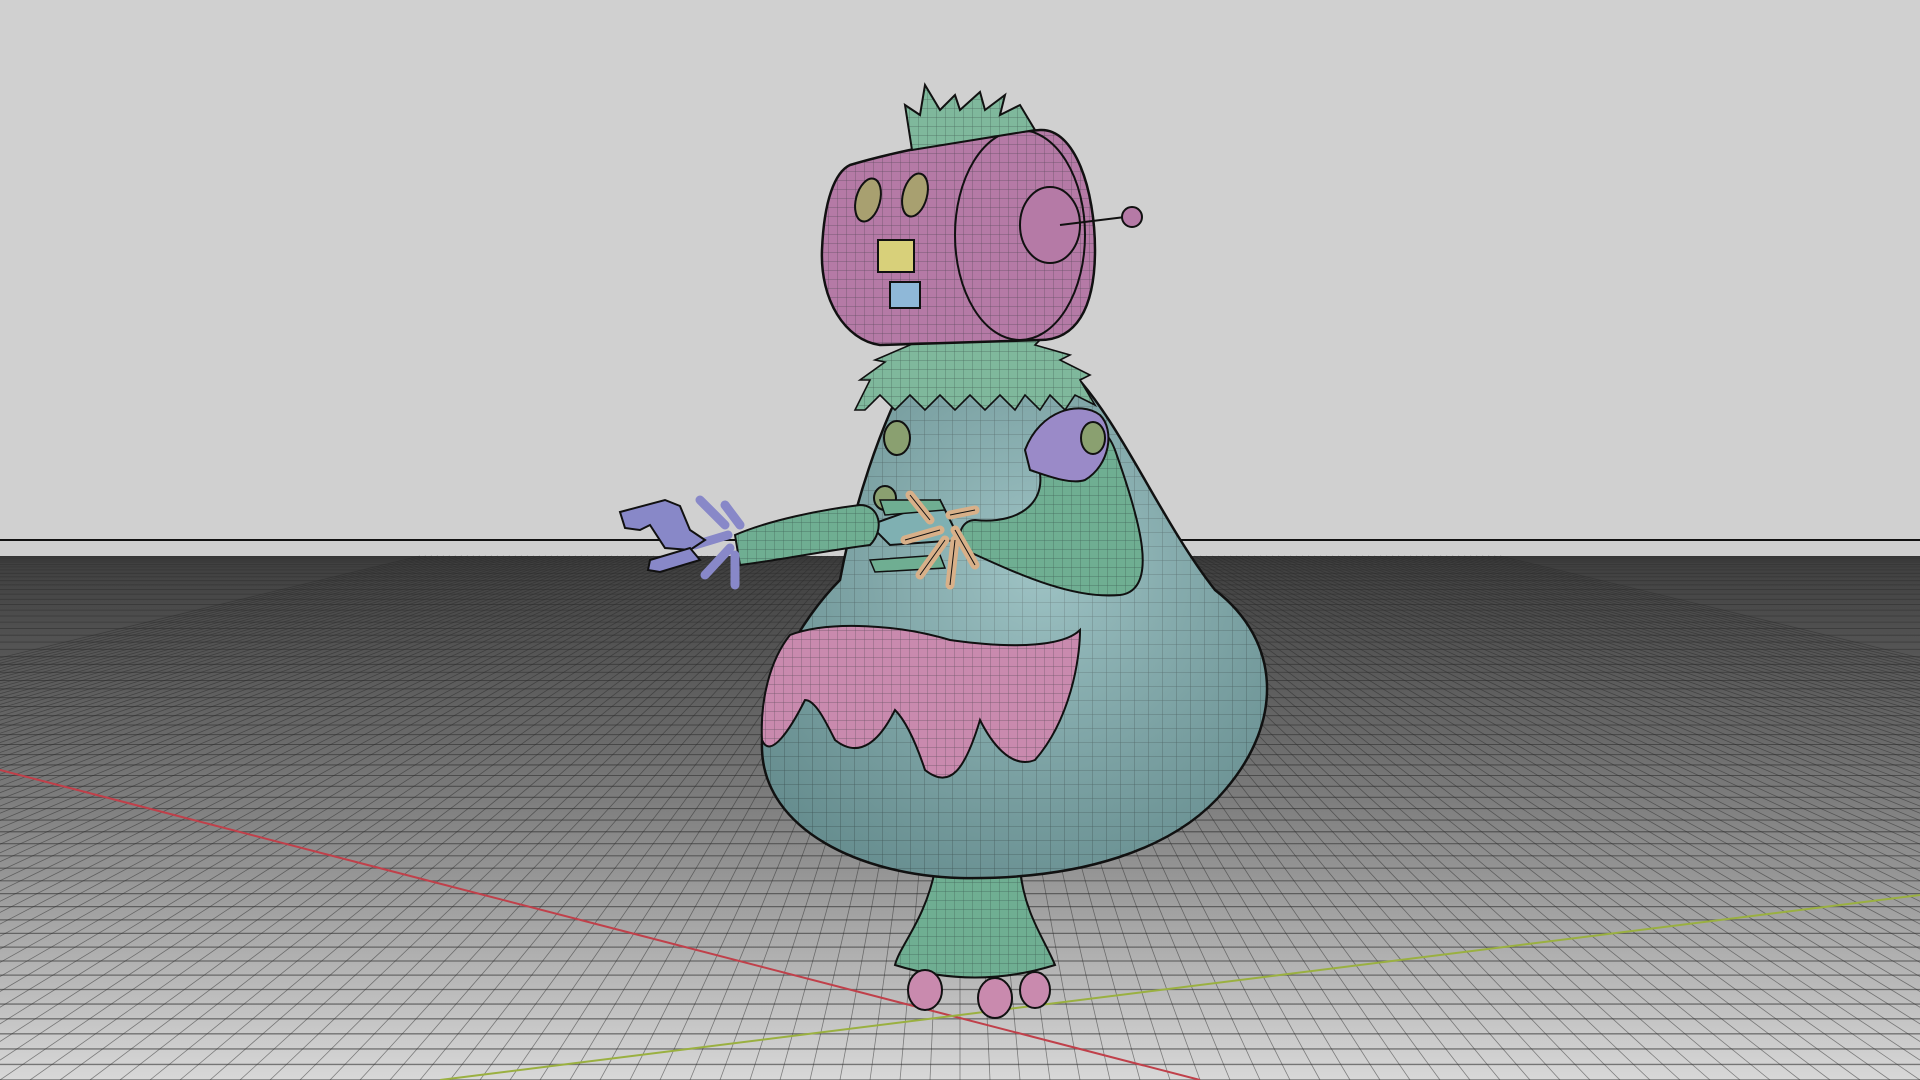 The width and height of the screenshot is (1920, 1080). I want to click on mouth-bottom, so click(905, 295).